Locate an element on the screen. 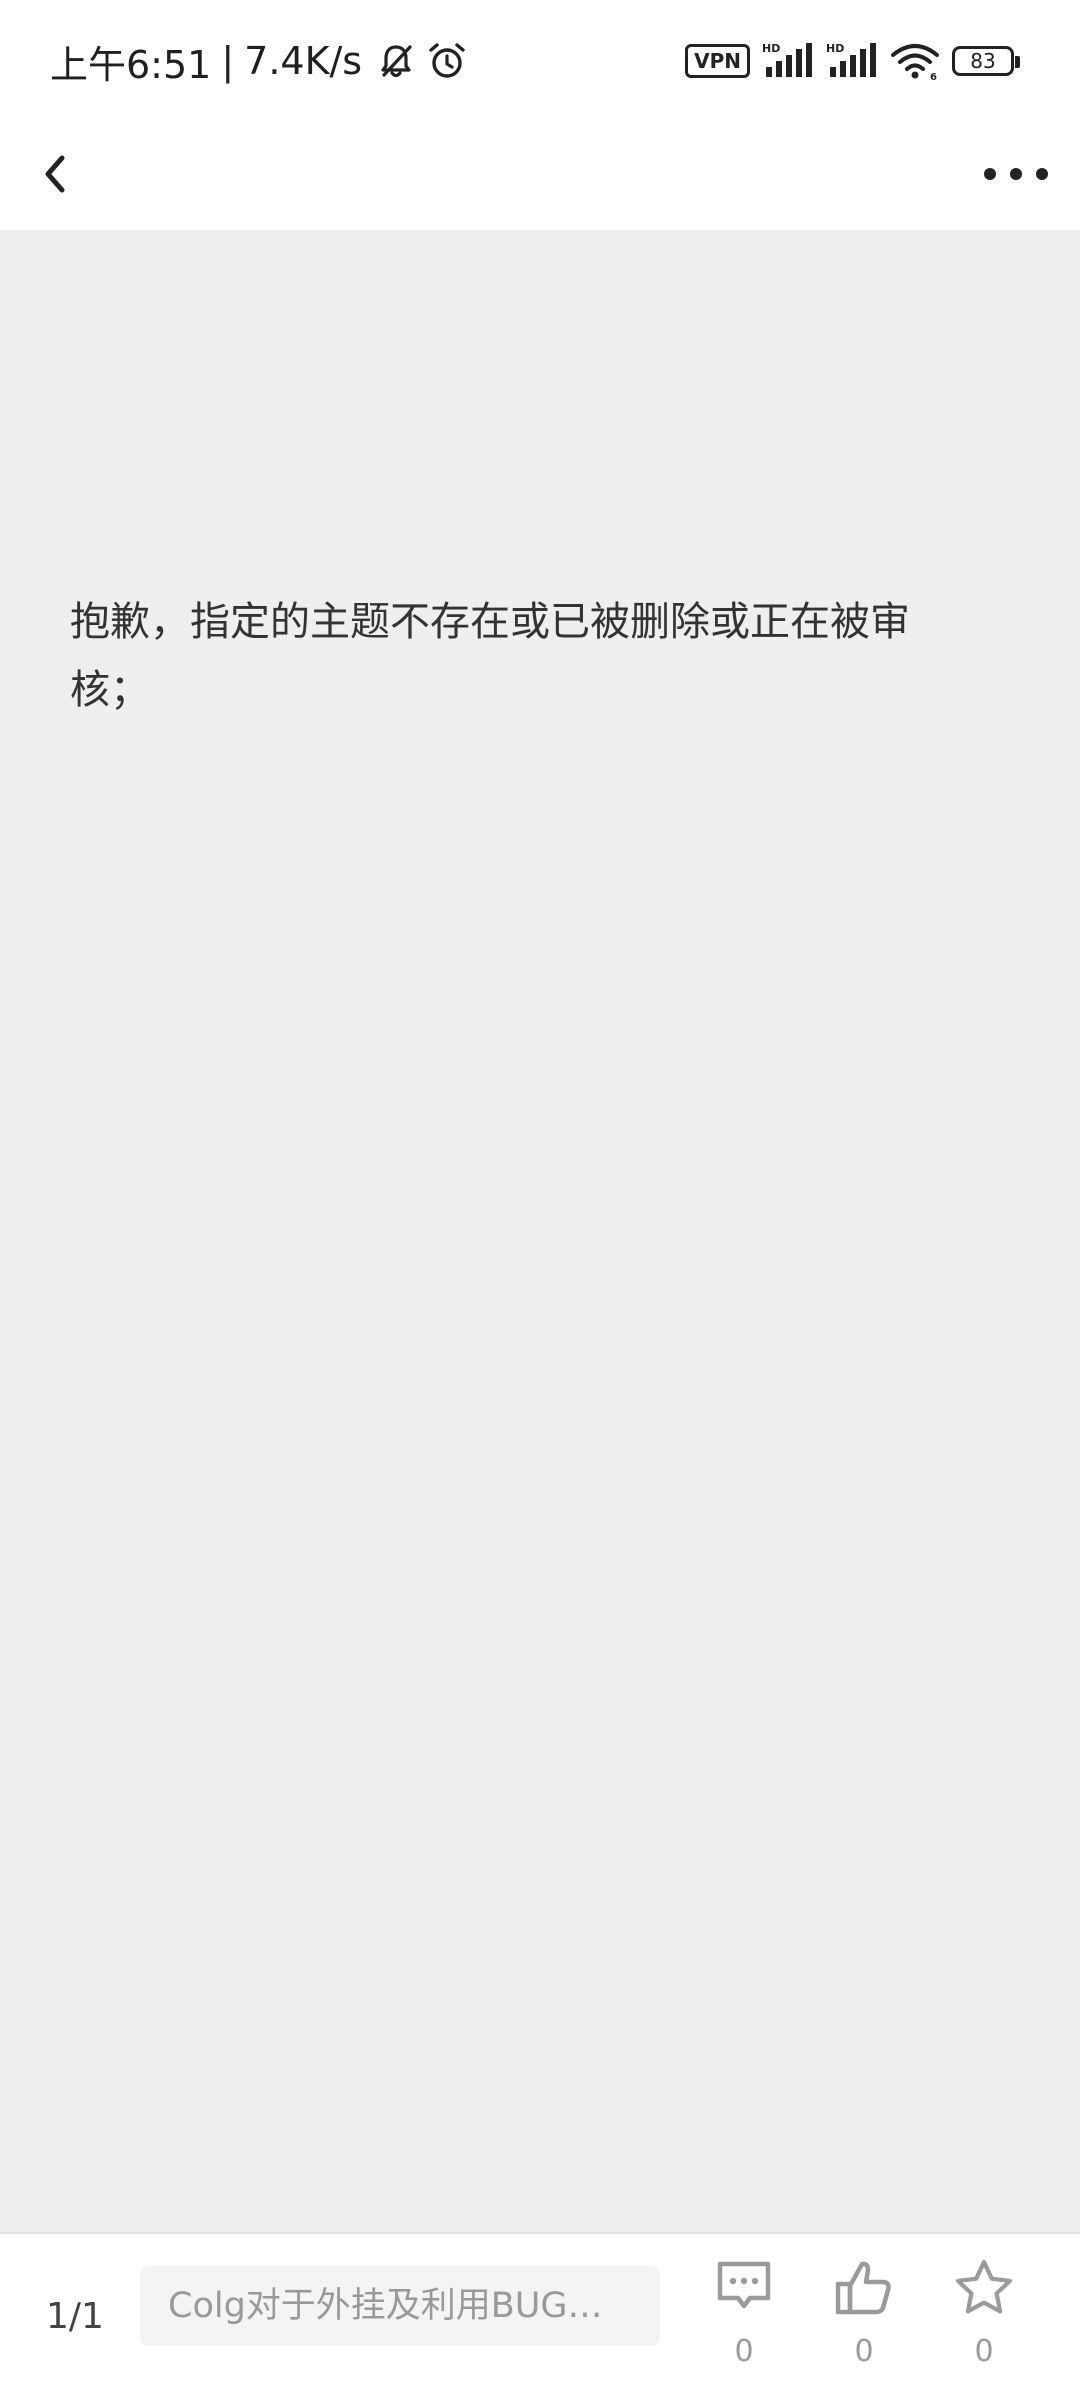 The image size is (1080, 2400). chevron-left-icon is located at coordinates (55, 174).